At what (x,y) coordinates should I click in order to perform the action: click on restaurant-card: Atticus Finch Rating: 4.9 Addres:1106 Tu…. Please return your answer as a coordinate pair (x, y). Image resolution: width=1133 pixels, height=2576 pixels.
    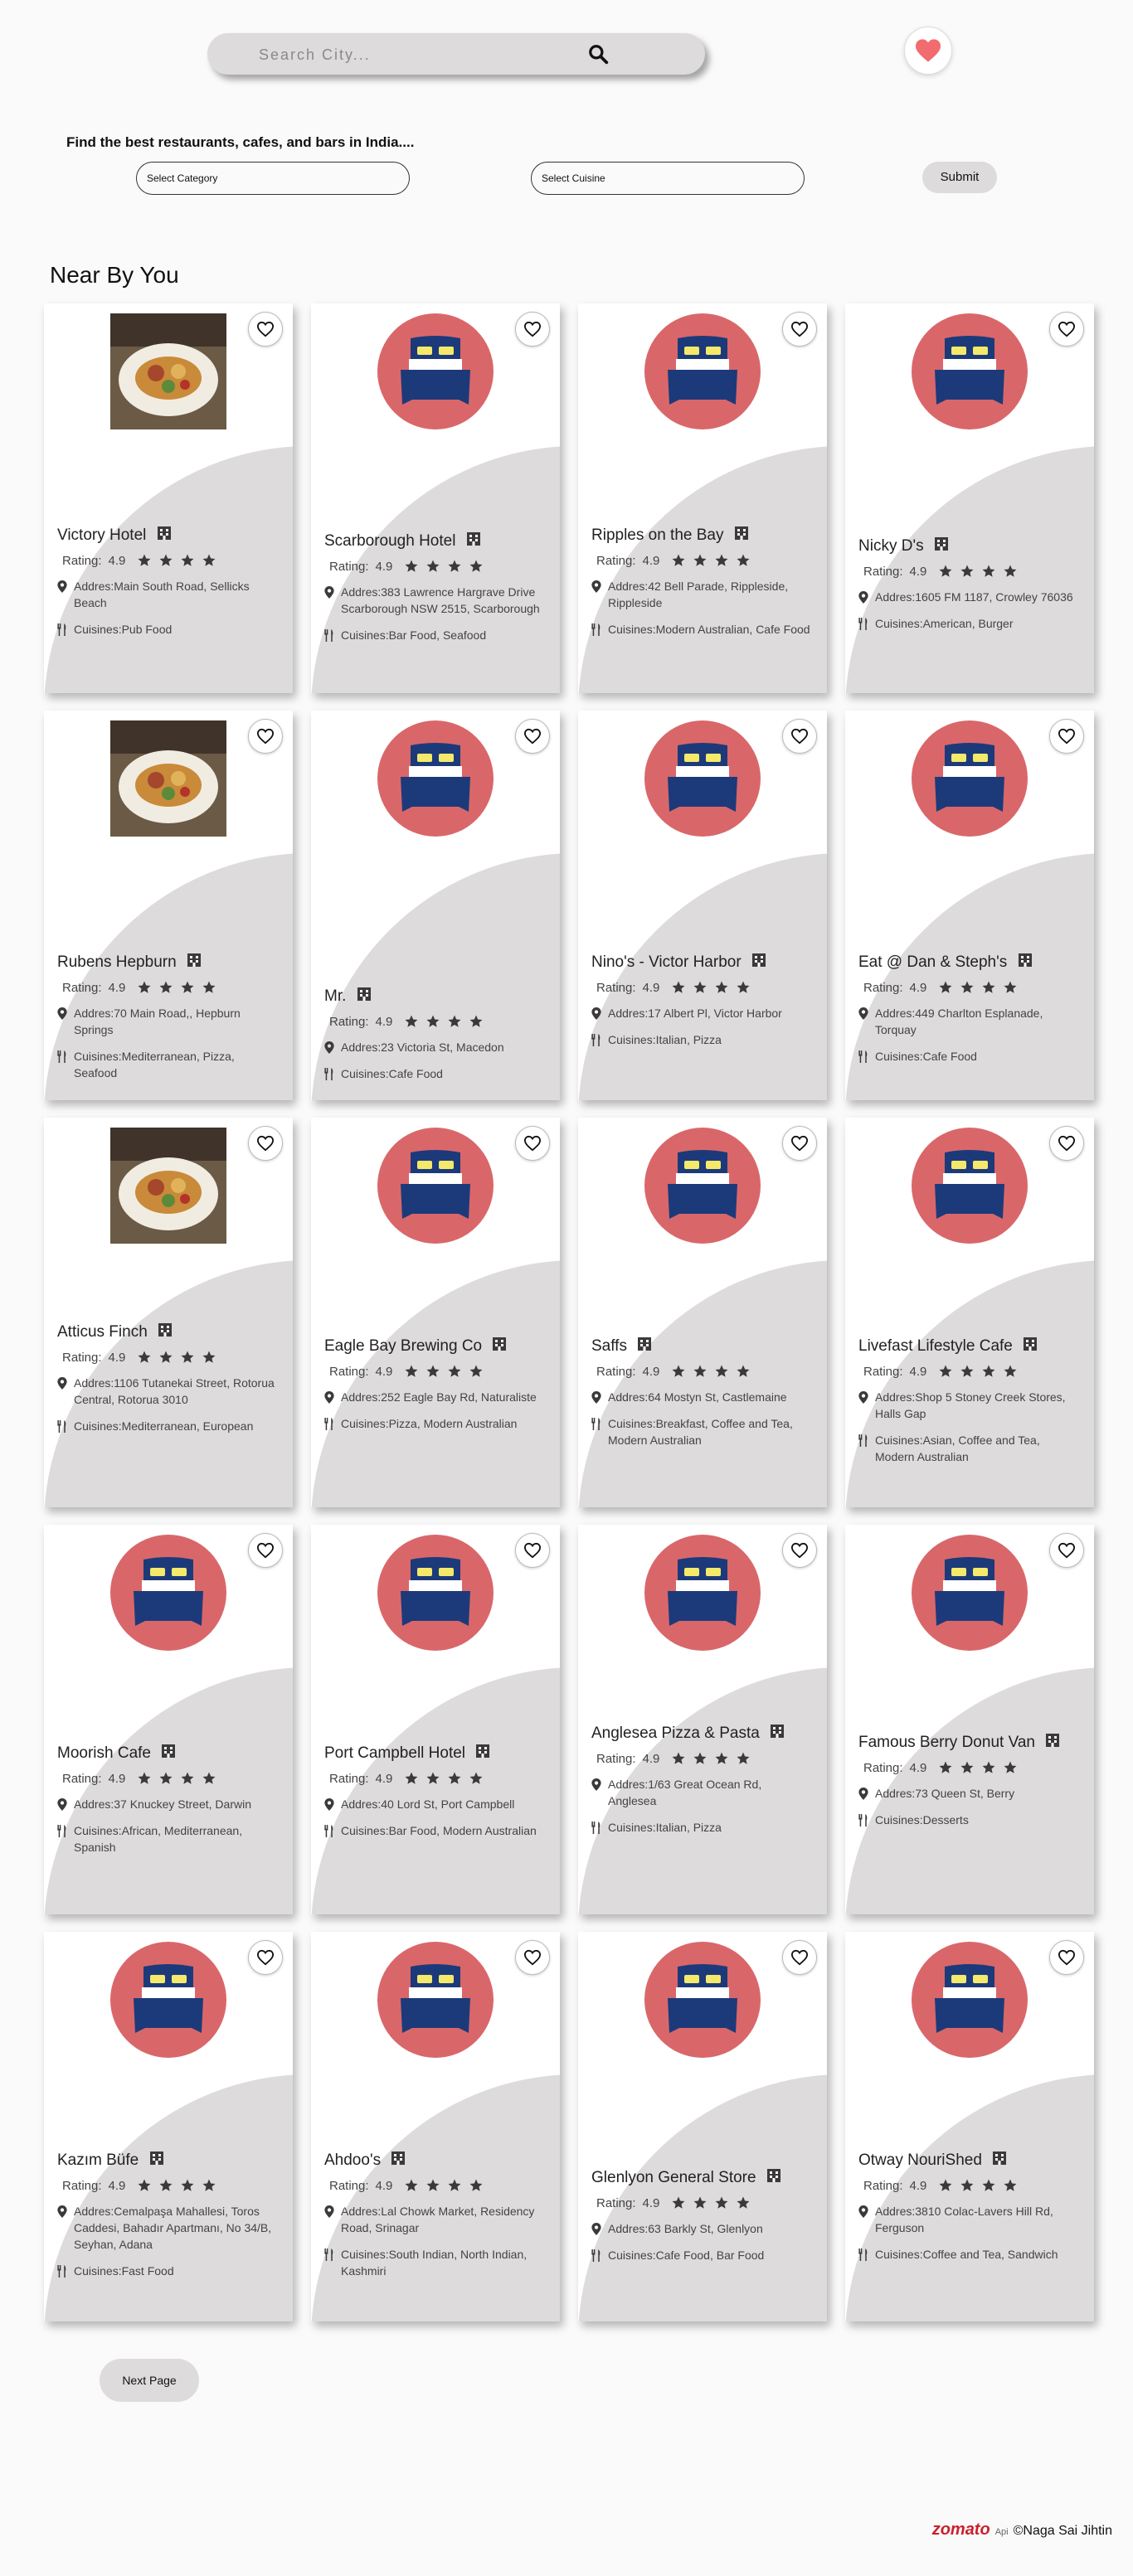
    Looking at the image, I should click on (169, 1312).